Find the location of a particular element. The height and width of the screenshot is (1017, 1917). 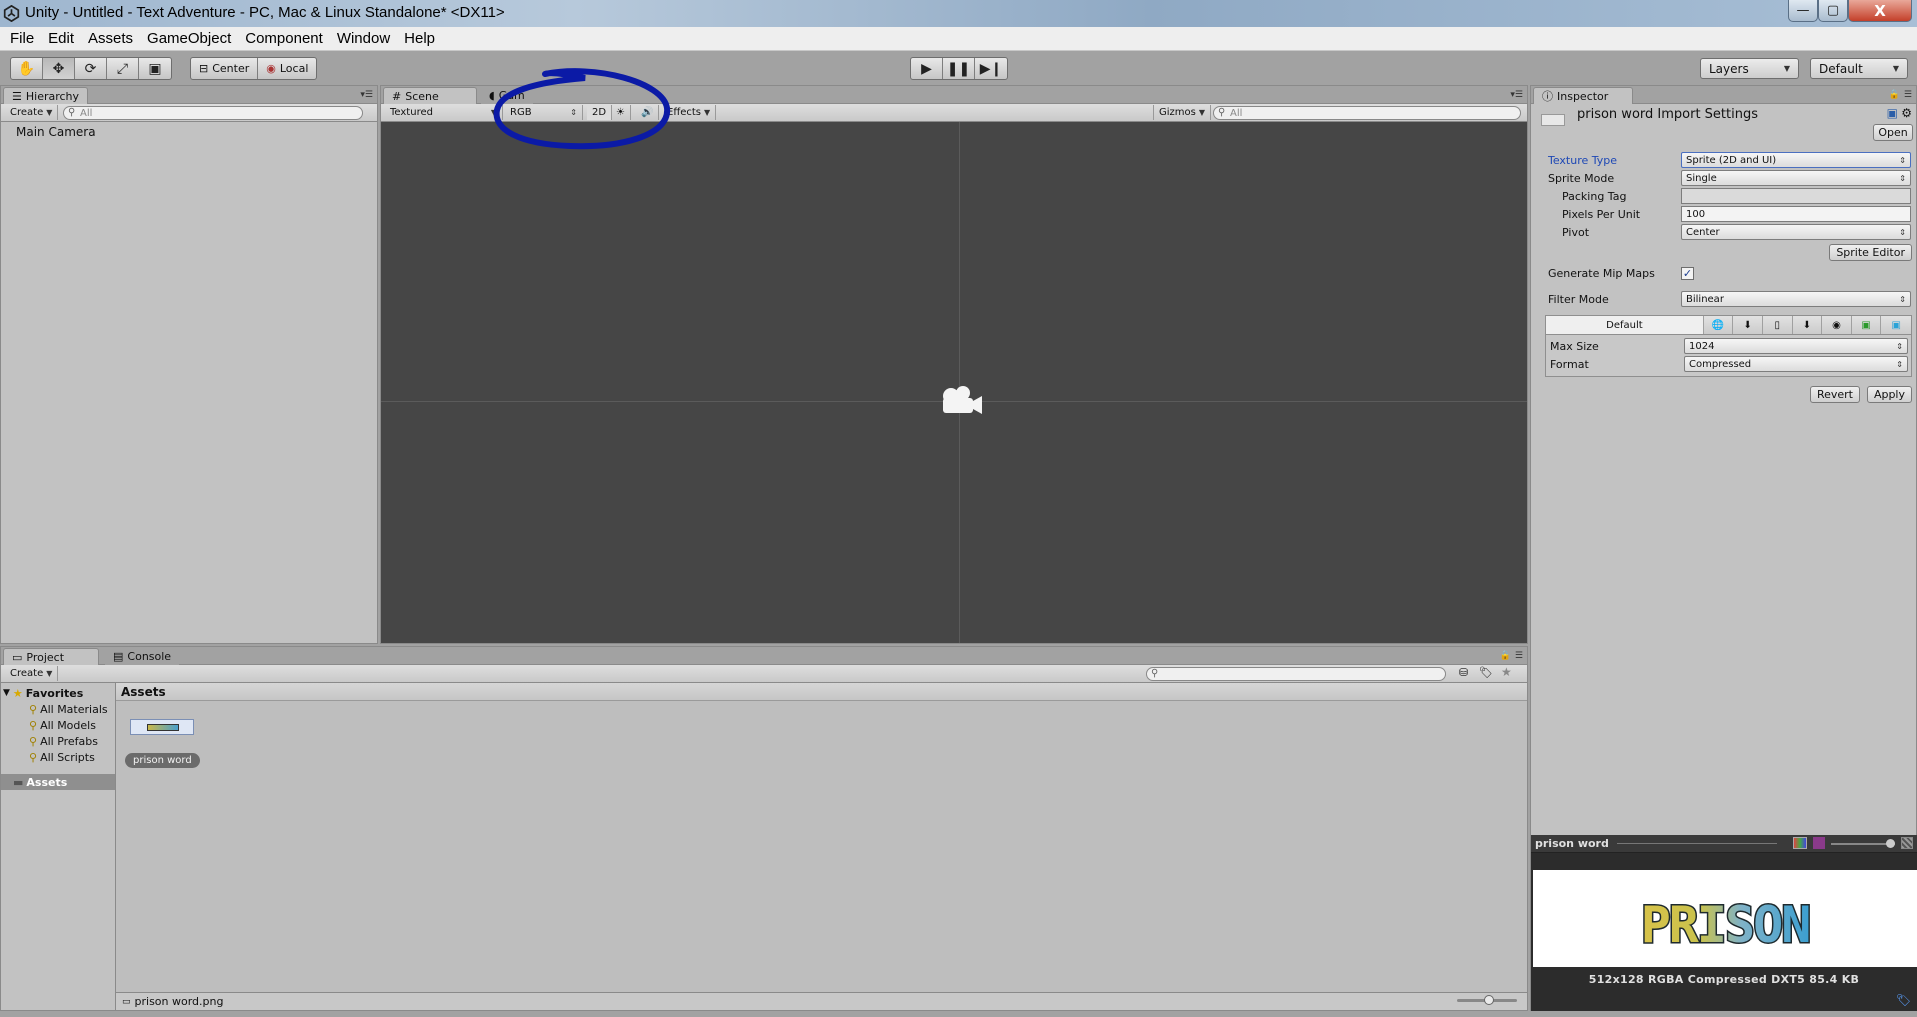

rotate-tool-icon: ⟳ is located at coordinates (91, 68).